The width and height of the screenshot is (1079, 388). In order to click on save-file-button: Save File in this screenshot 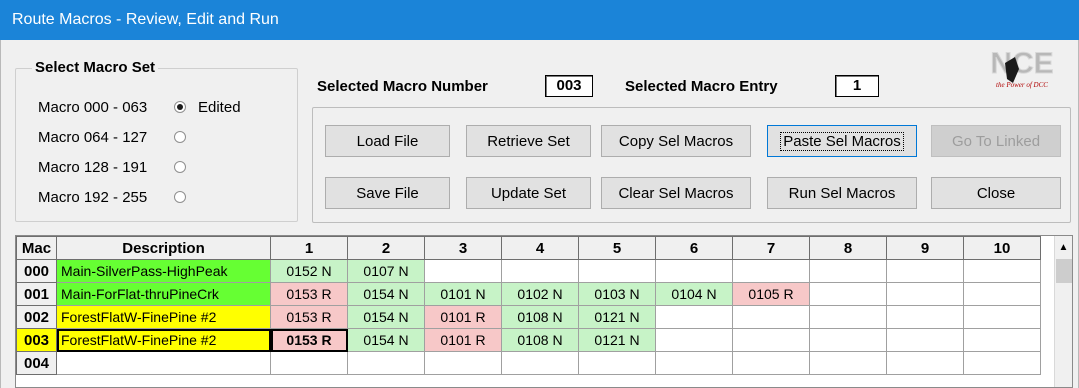, I will do `click(387, 193)`.